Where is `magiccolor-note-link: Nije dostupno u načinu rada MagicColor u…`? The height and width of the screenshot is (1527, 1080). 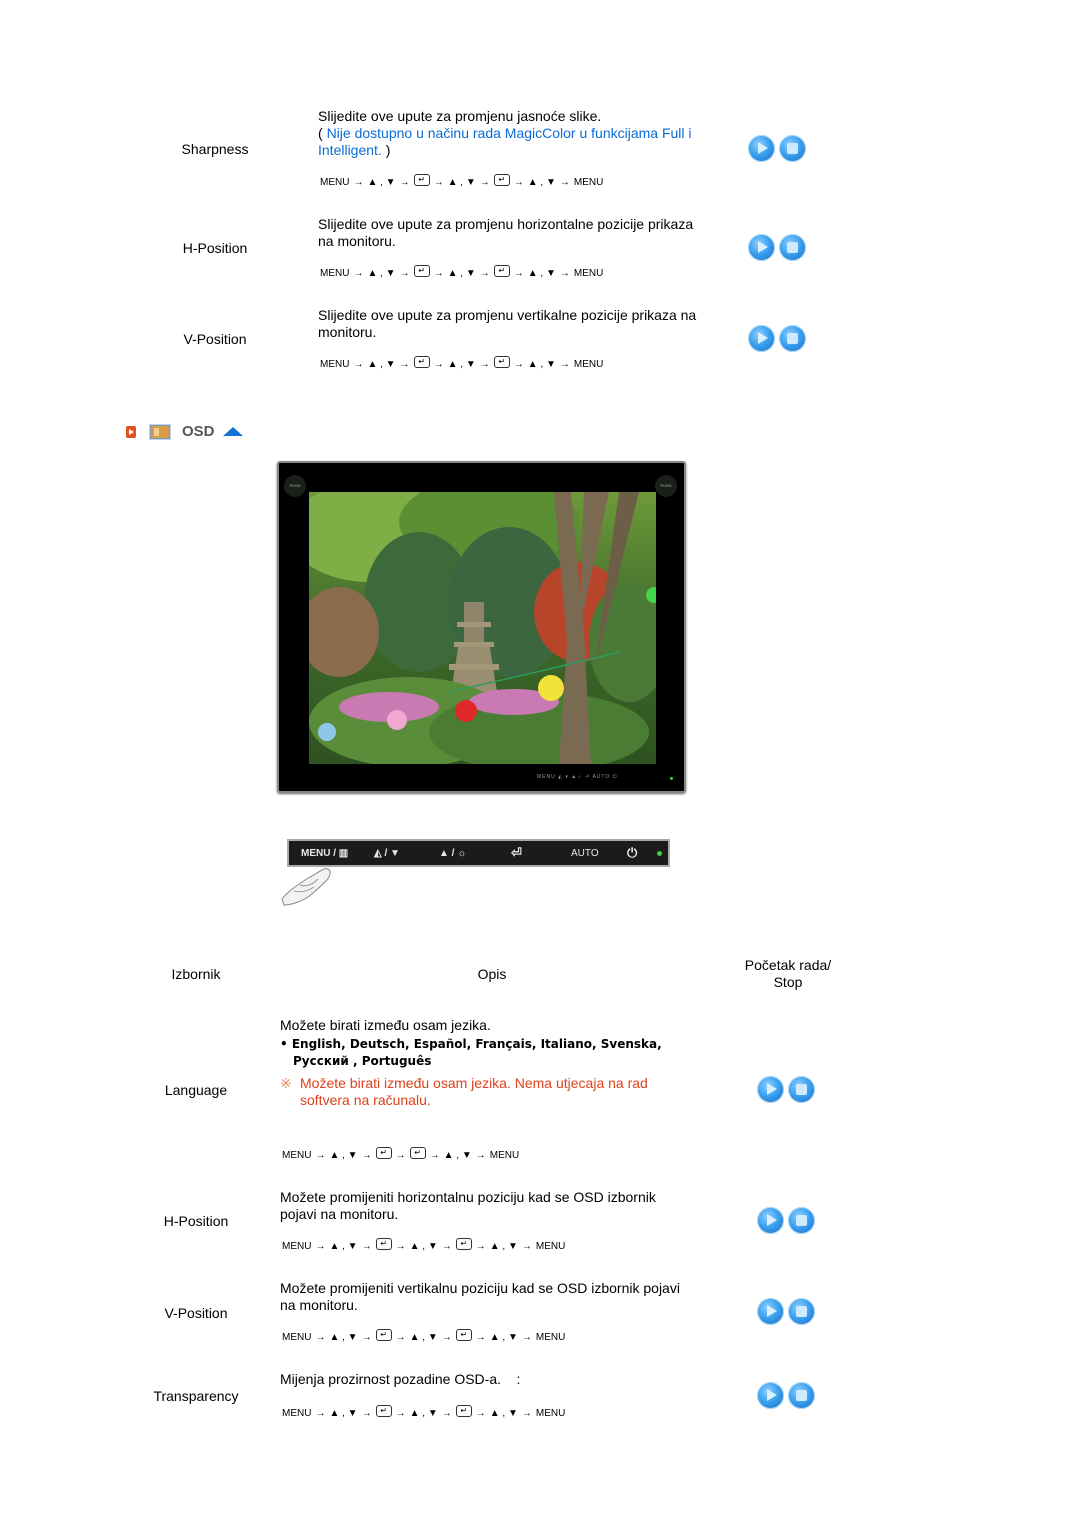
magiccolor-note-link: Nije dostupno u načinu rada MagicColor u… is located at coordinates (505, 141).